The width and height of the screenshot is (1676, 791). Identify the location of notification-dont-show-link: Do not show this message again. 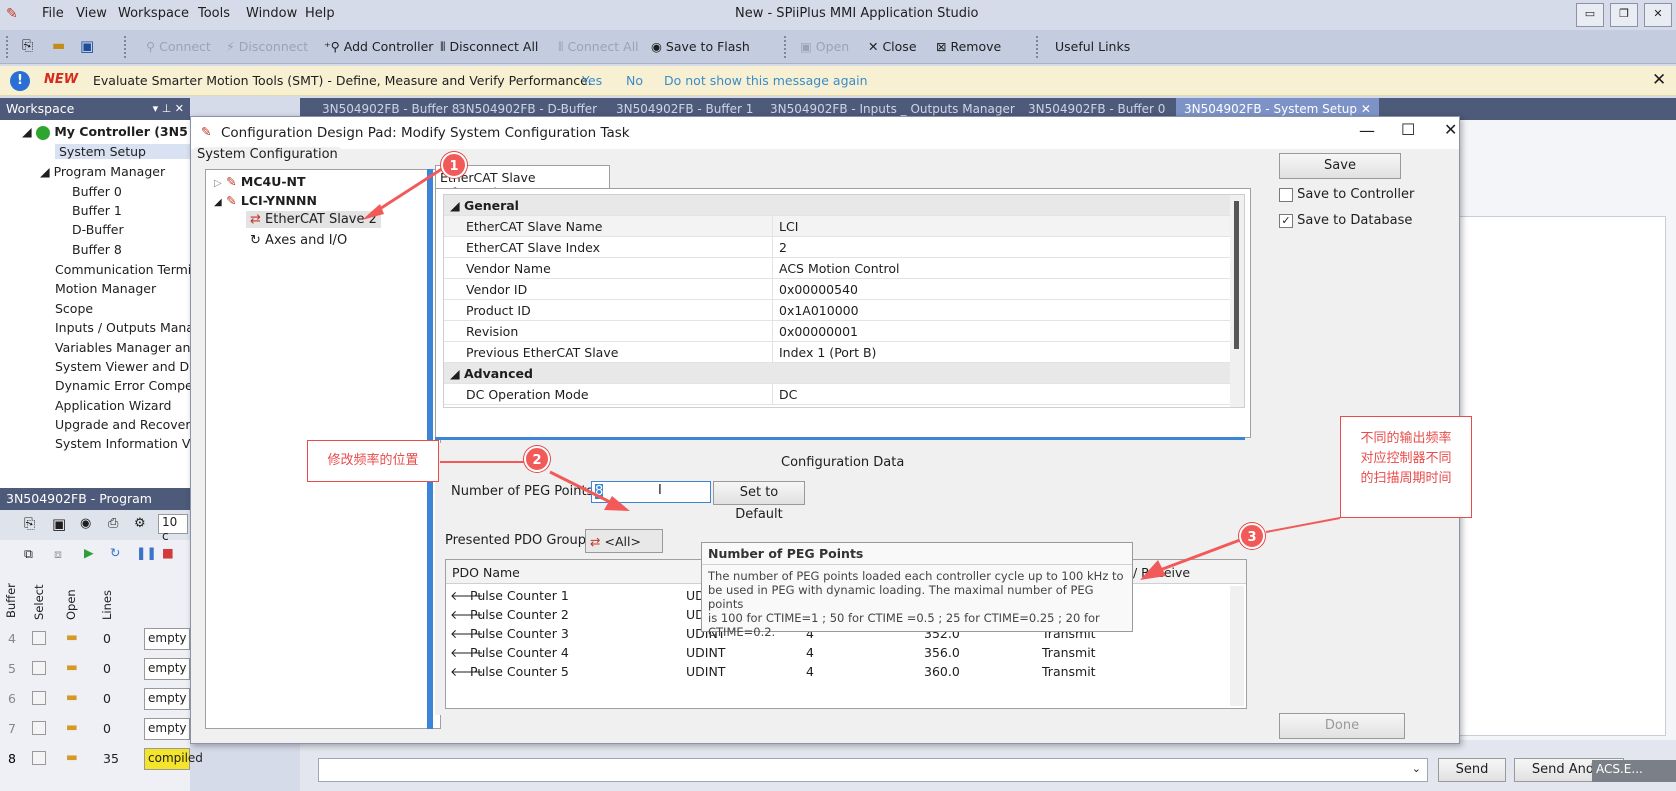
(766, 80).